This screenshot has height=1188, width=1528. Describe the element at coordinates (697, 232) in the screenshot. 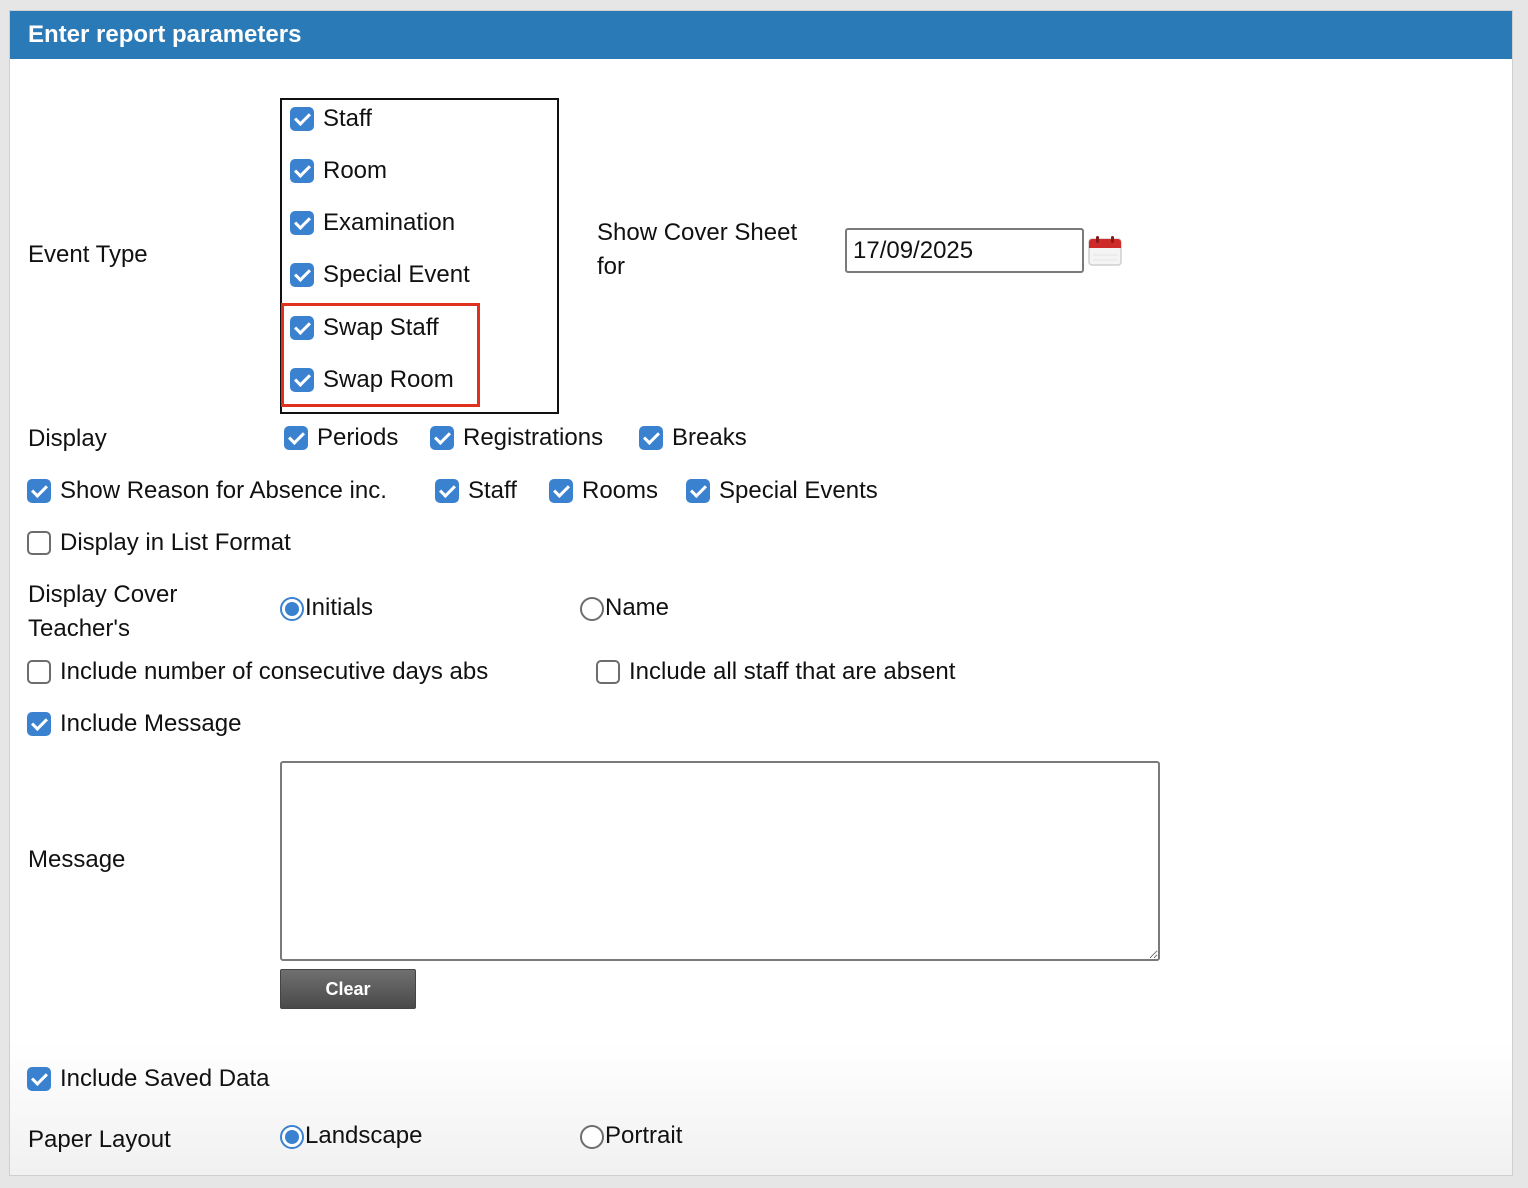

I see `cover-sheet-label-line1: Show Cover Sheet` at that location.